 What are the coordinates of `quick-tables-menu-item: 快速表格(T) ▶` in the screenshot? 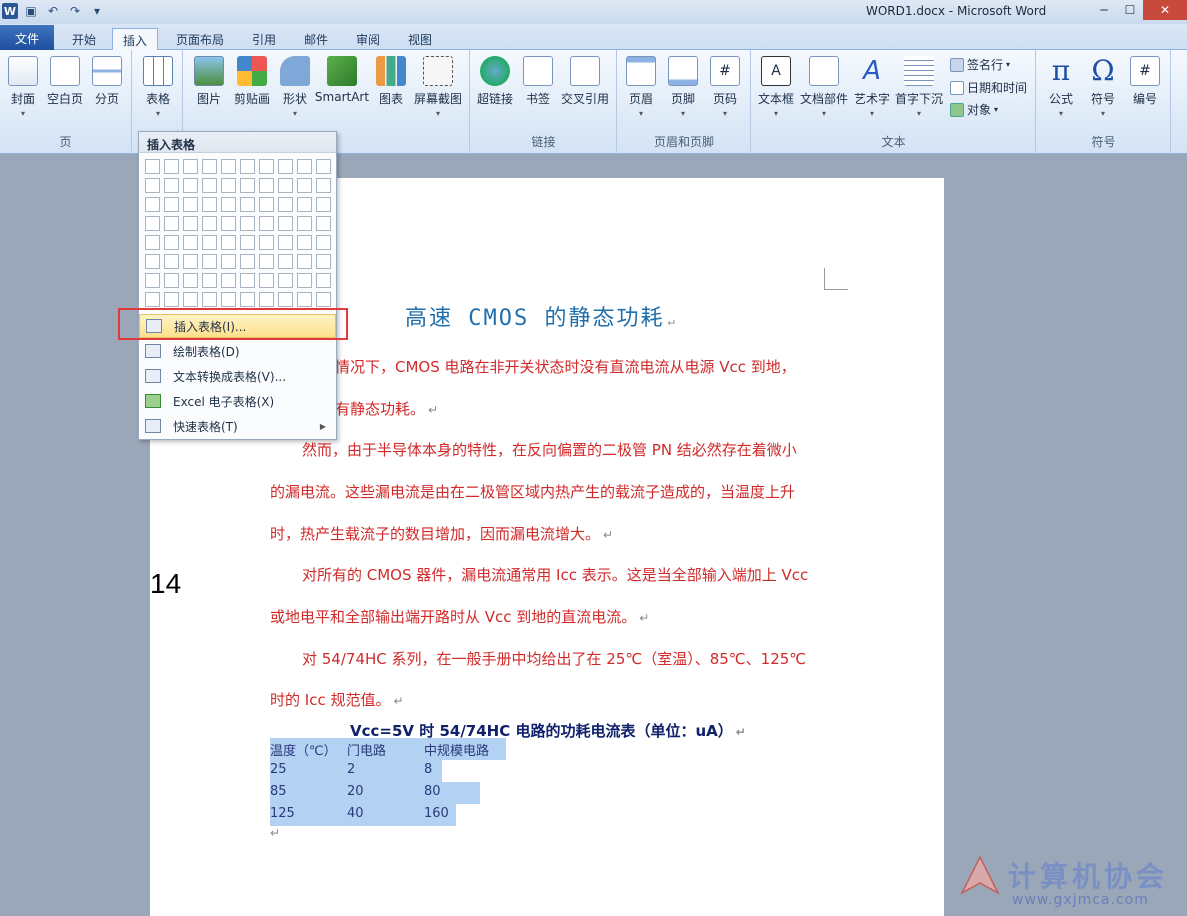 It's located at (237, 426).